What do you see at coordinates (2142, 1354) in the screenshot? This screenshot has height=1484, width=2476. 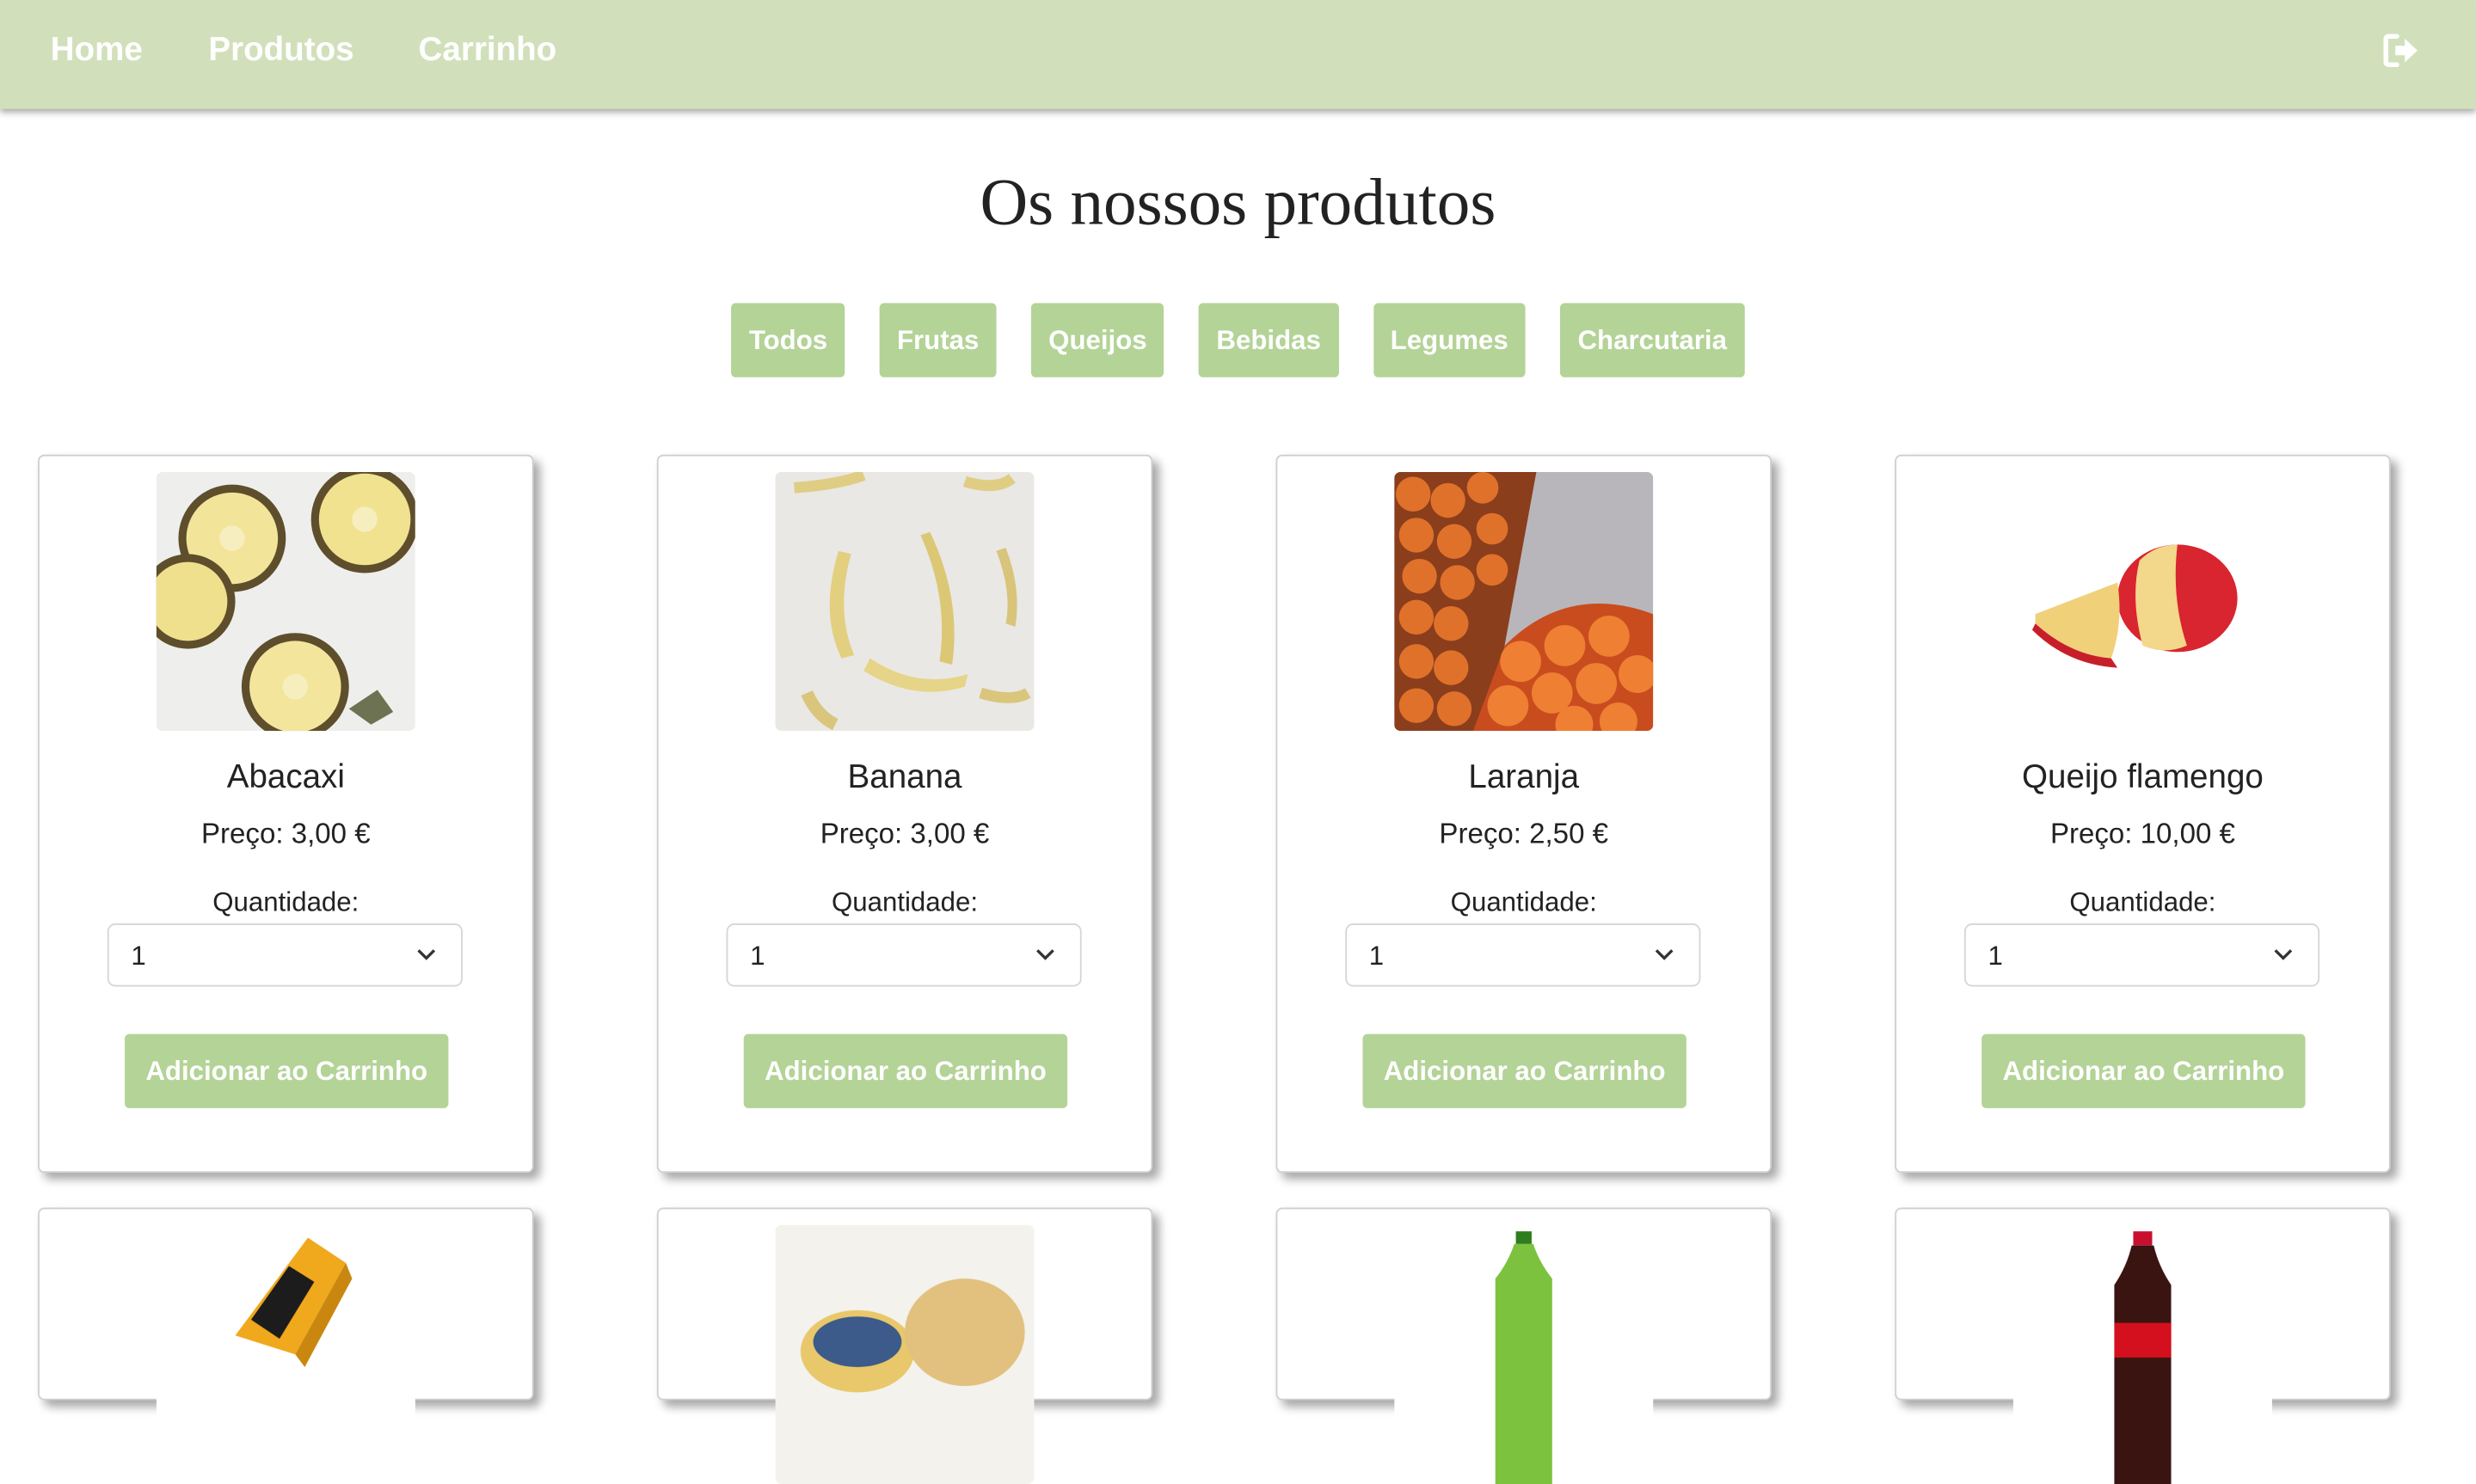 I see `product-image-cola` at bounding box center [2142, 1354].